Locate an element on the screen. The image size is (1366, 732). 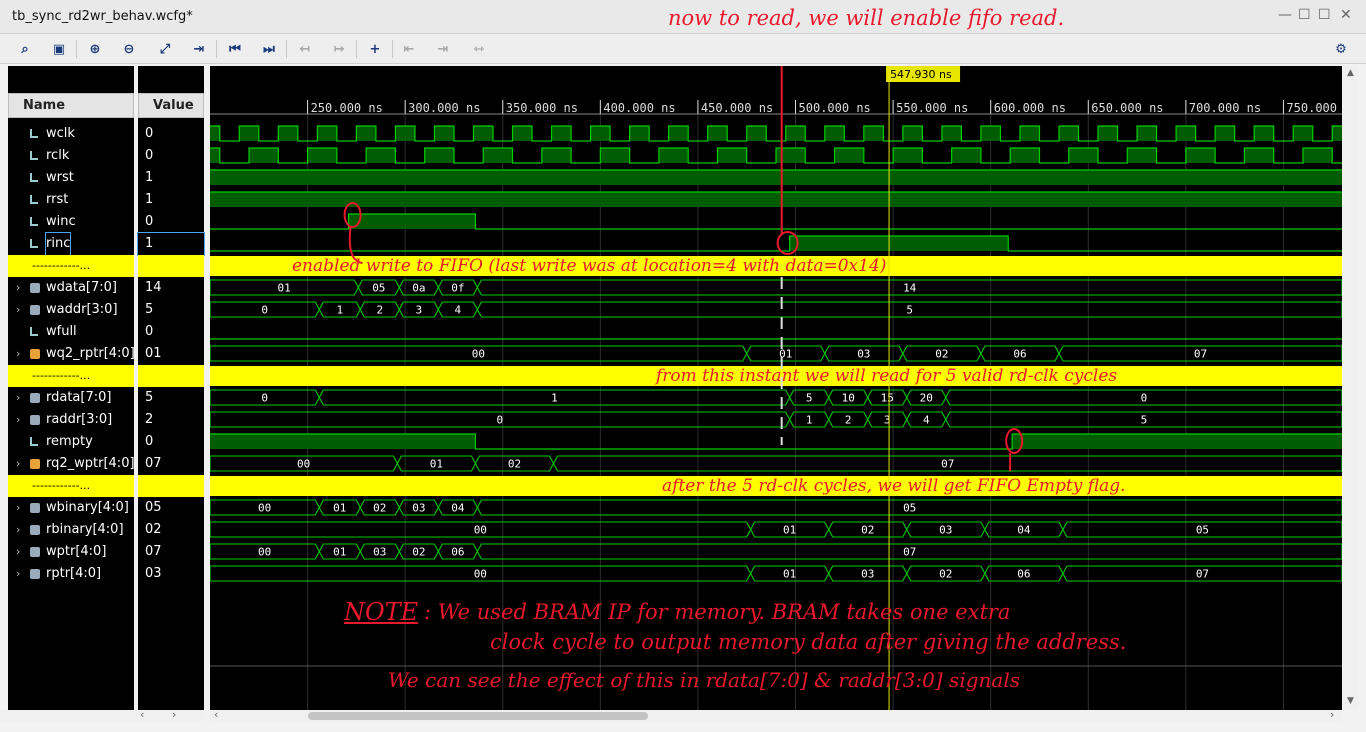
minimize-icon: — is located at coordinates (1285, 15).